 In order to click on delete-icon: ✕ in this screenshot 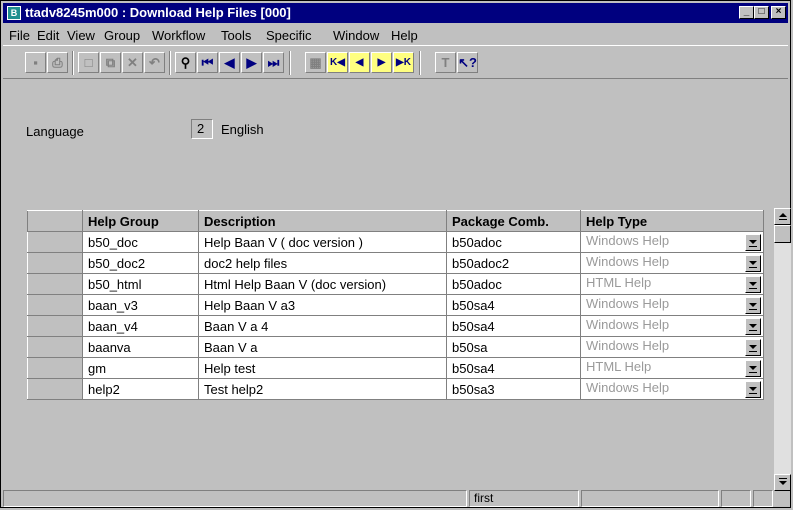, I will do `click(132, 62)`.